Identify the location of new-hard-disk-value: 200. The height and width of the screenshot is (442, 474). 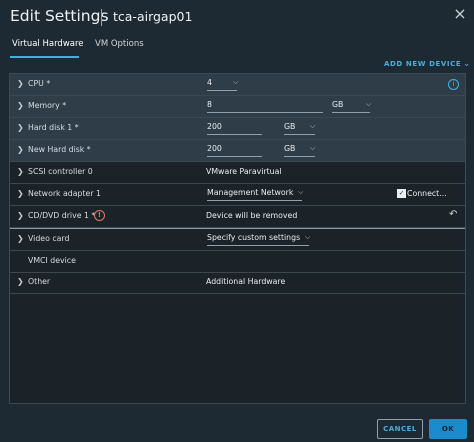
(214, 148).